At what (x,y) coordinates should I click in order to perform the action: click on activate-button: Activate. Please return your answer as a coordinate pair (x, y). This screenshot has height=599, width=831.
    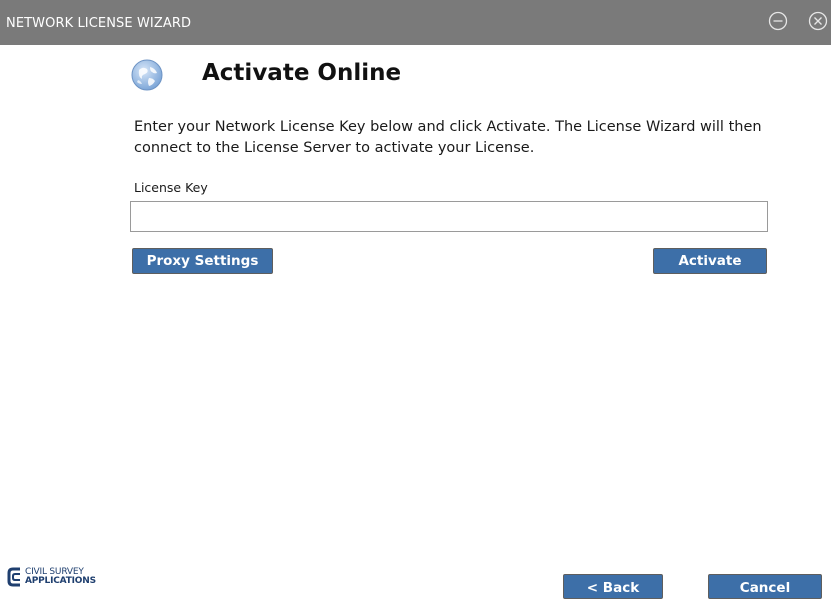
    Looking at the image, I should click on (710, 261).